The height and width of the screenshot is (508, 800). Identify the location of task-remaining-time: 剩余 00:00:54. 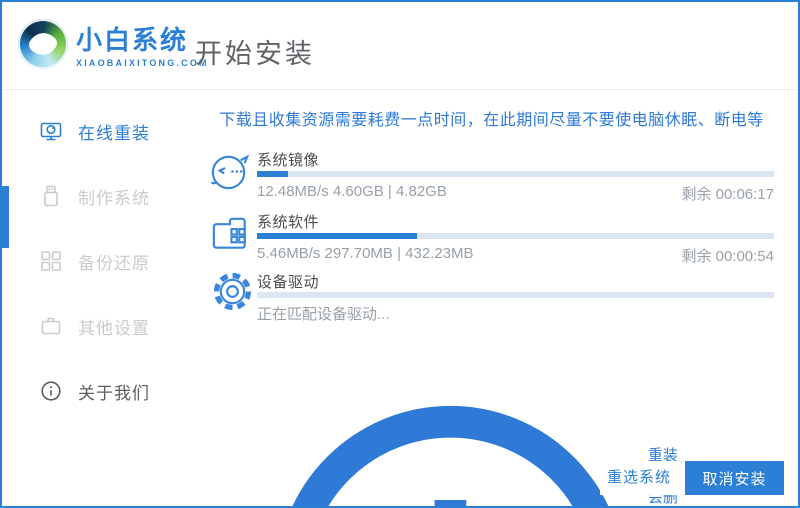
(727, 256).